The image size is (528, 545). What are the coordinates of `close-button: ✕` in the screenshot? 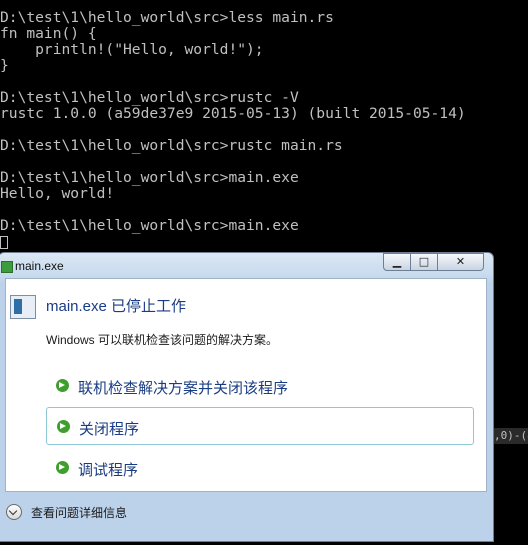 It's located at (461, 262).